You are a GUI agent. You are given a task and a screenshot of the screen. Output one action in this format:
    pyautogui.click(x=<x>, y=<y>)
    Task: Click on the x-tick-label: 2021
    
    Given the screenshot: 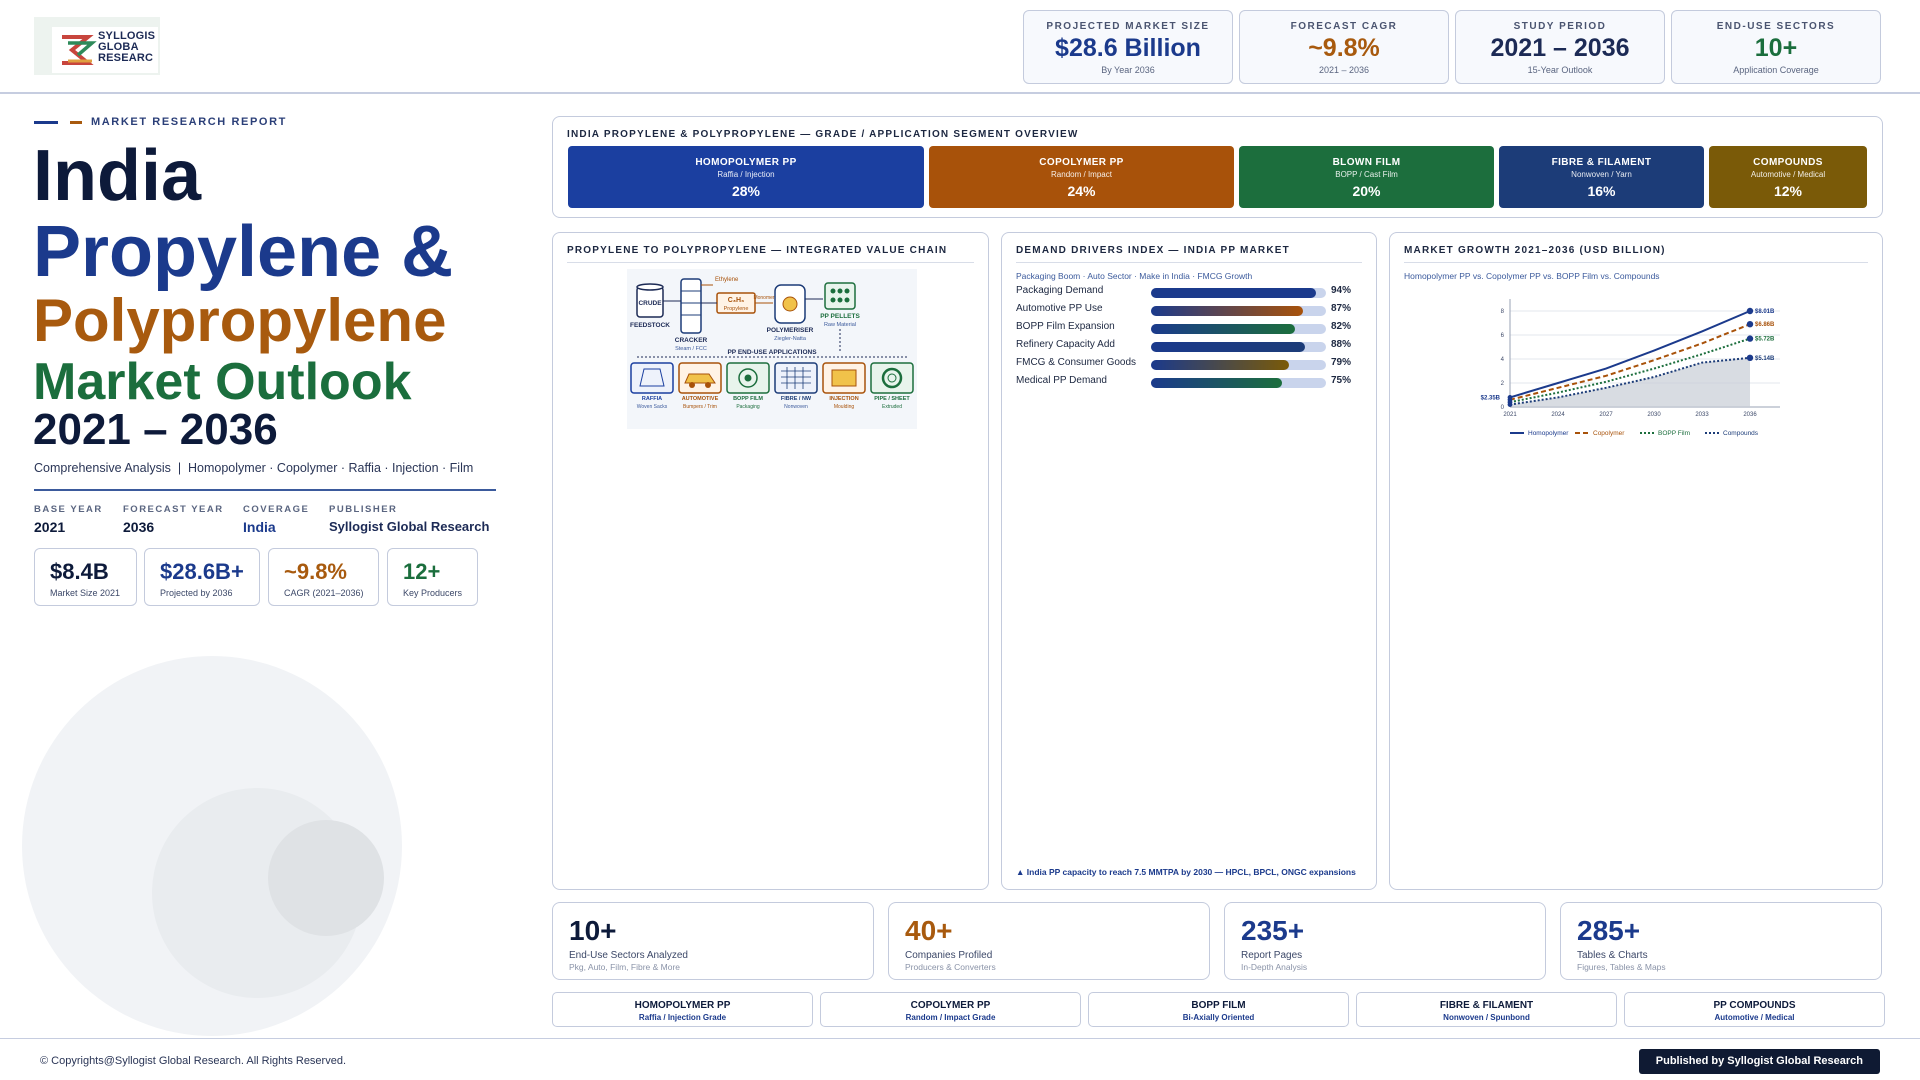 What is the action you would take?
    pyautogui.click(x=1510, y=415)
    